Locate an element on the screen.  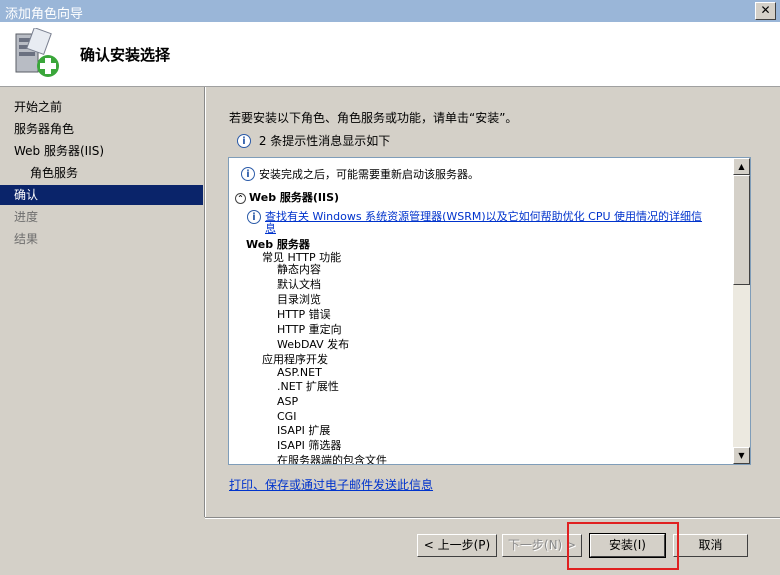
install-highlight-annotation is located at coordinates (623, 546).